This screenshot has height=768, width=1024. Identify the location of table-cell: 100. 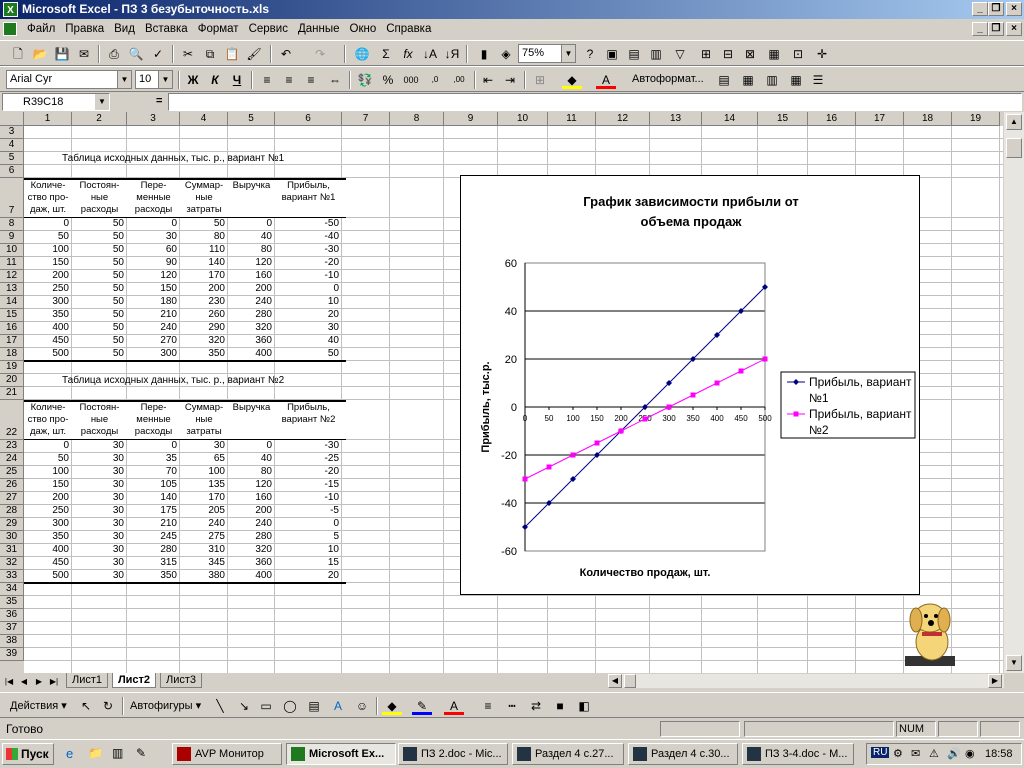
(46, 250).